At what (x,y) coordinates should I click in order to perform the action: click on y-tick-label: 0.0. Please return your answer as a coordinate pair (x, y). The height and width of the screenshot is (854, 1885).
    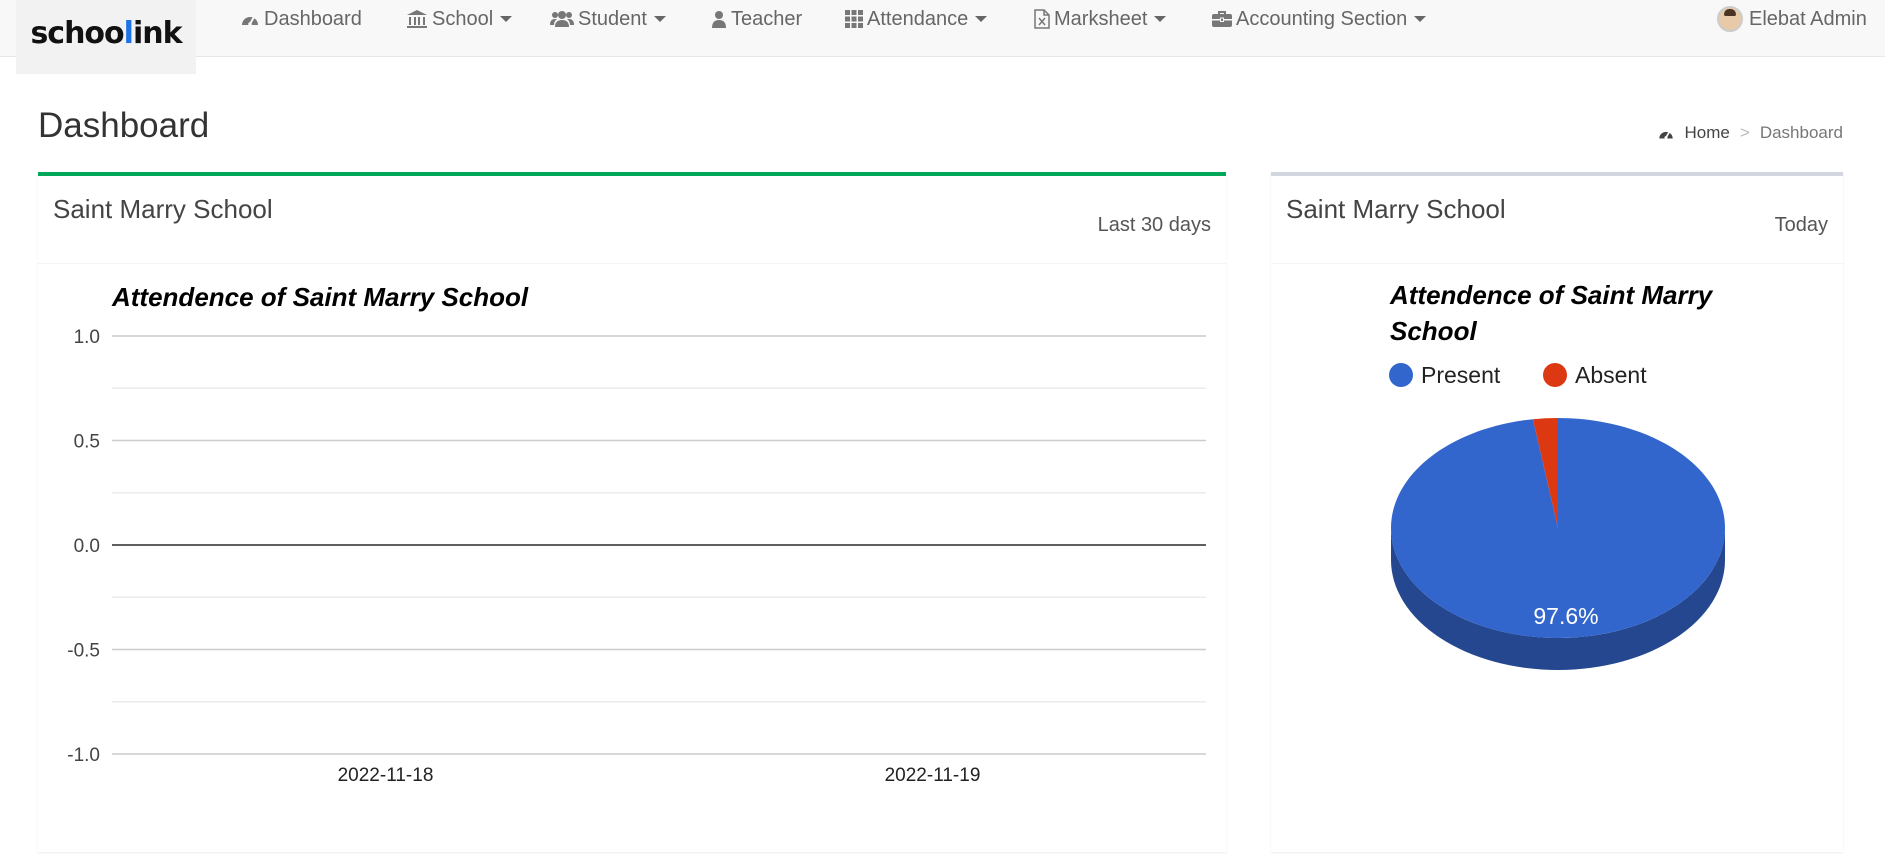
    Looking at the image, I should click on (87, 546).